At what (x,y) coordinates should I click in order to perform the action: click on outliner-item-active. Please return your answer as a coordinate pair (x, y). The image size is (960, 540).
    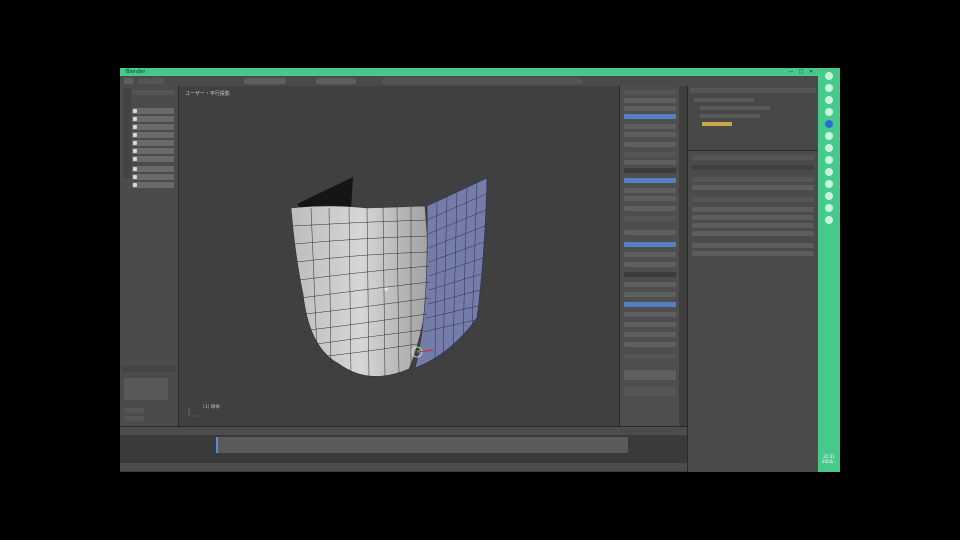
    Looking at the image, I should click on (717, 124).